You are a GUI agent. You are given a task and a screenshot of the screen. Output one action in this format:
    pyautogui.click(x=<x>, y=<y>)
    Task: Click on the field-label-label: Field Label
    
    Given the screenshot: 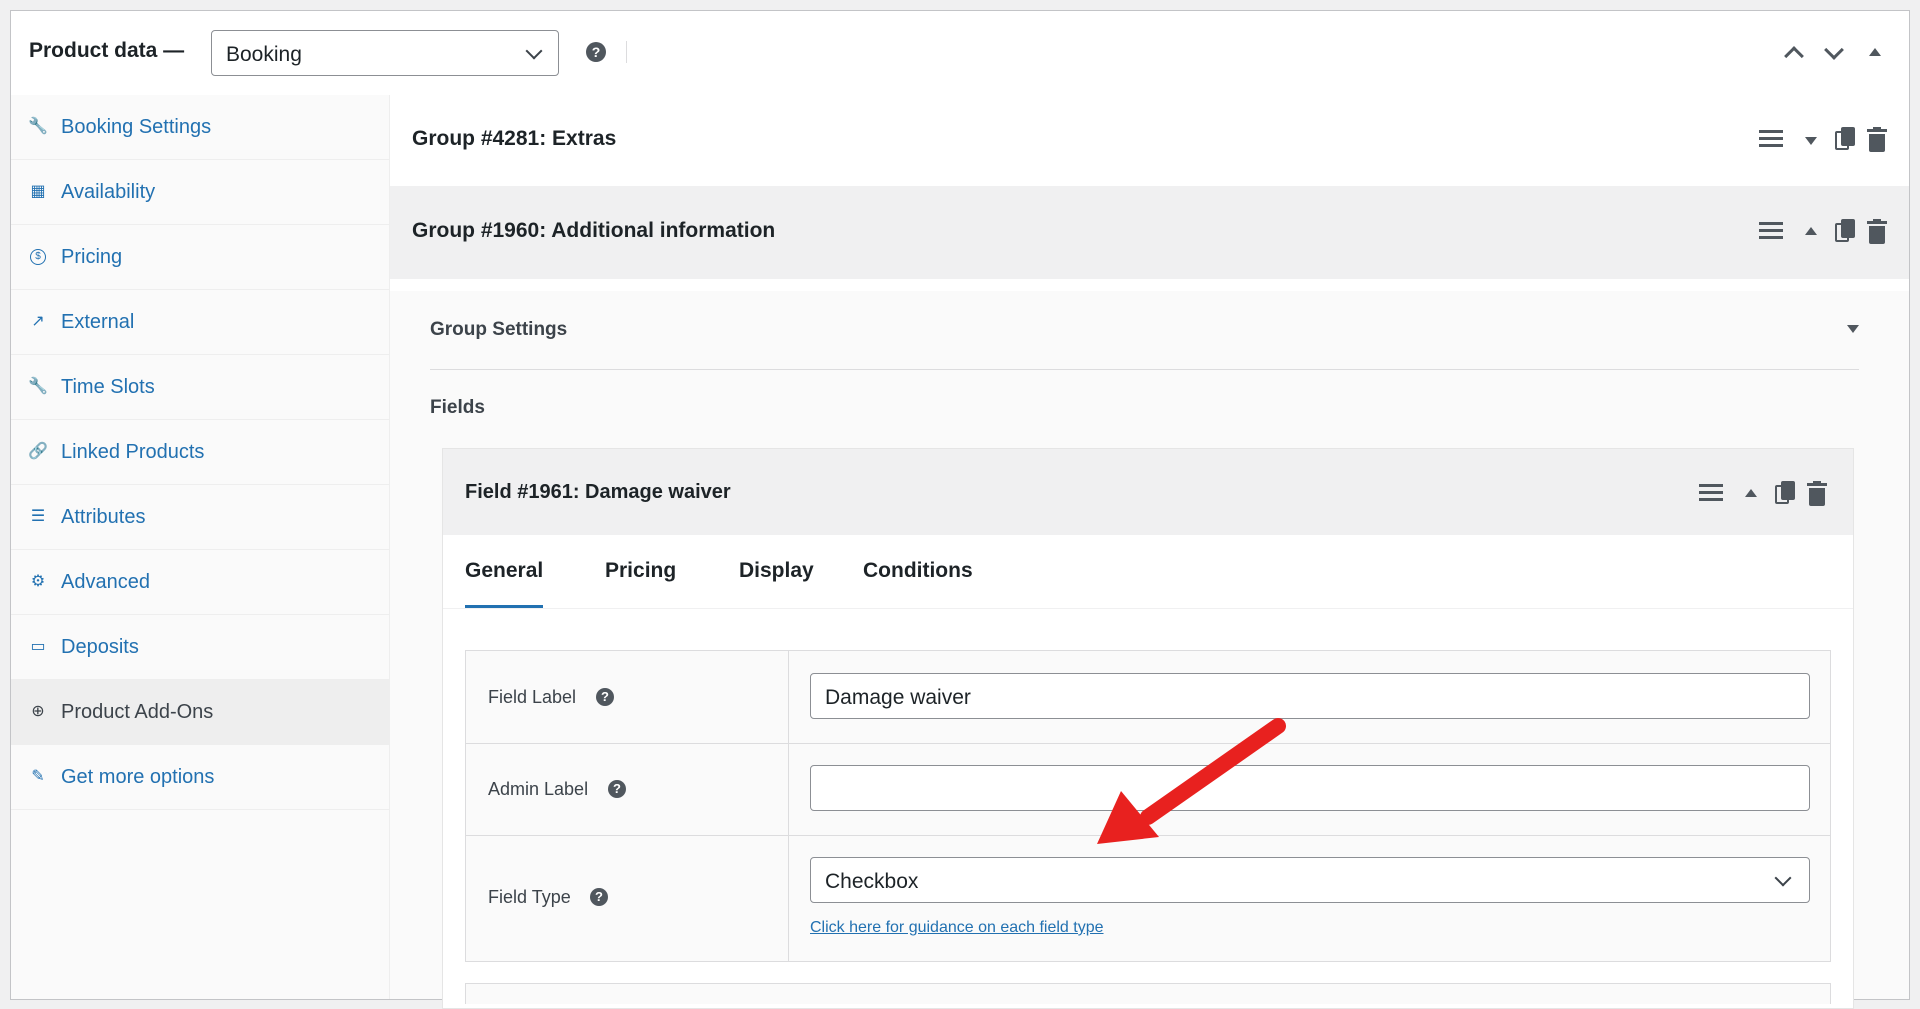 What is the action you would take?
    pyautogui.click(x=532, y=697)
    